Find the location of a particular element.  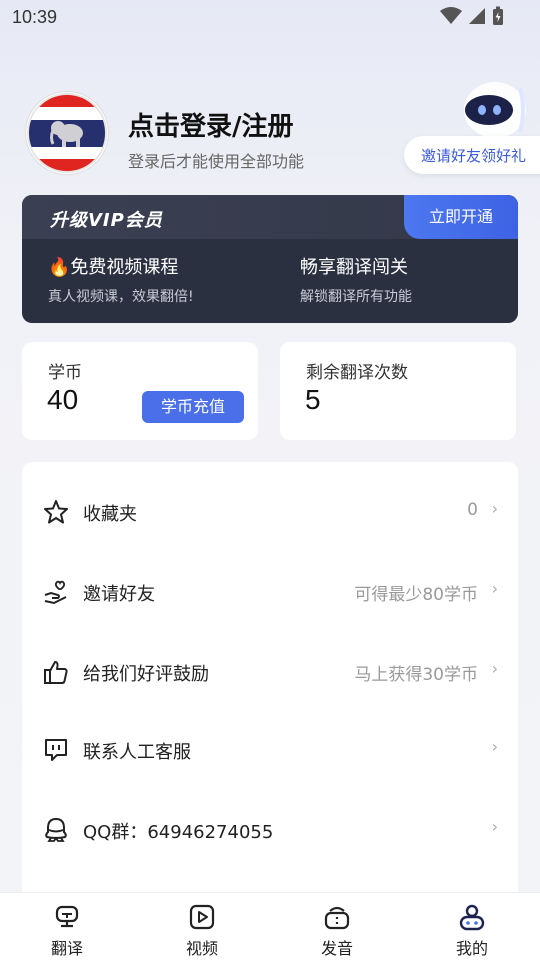

menu-item-support: 联系人工客服 › is located at coordinates (270, 748).